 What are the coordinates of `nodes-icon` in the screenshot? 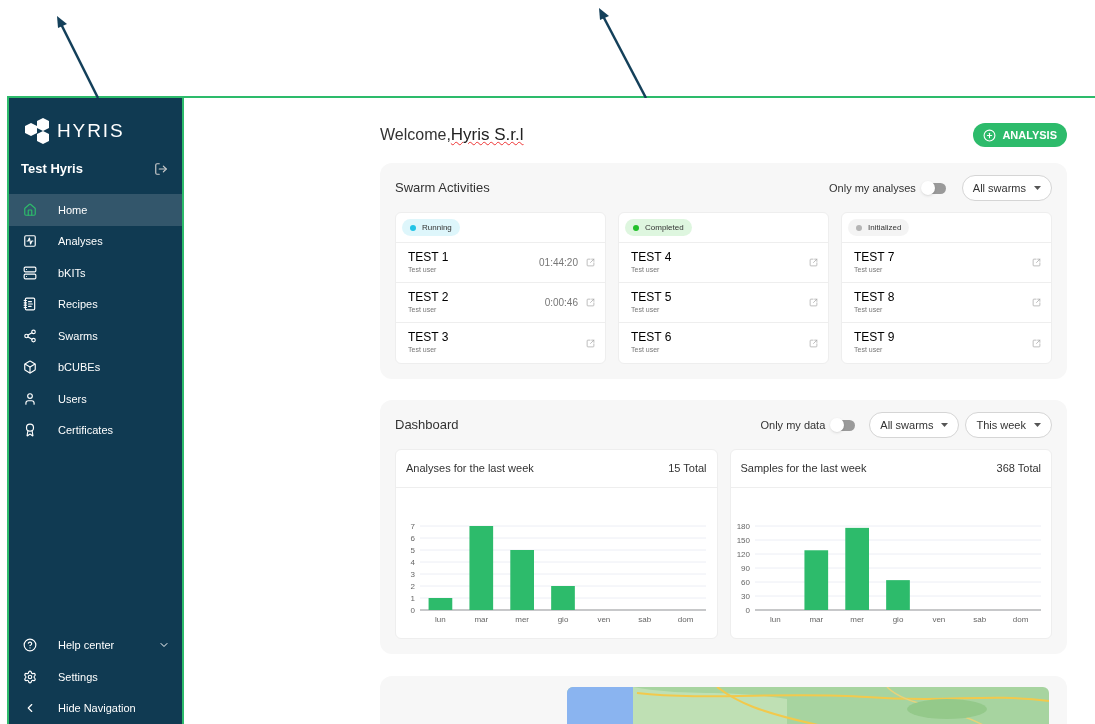 It's located at (30, 335).